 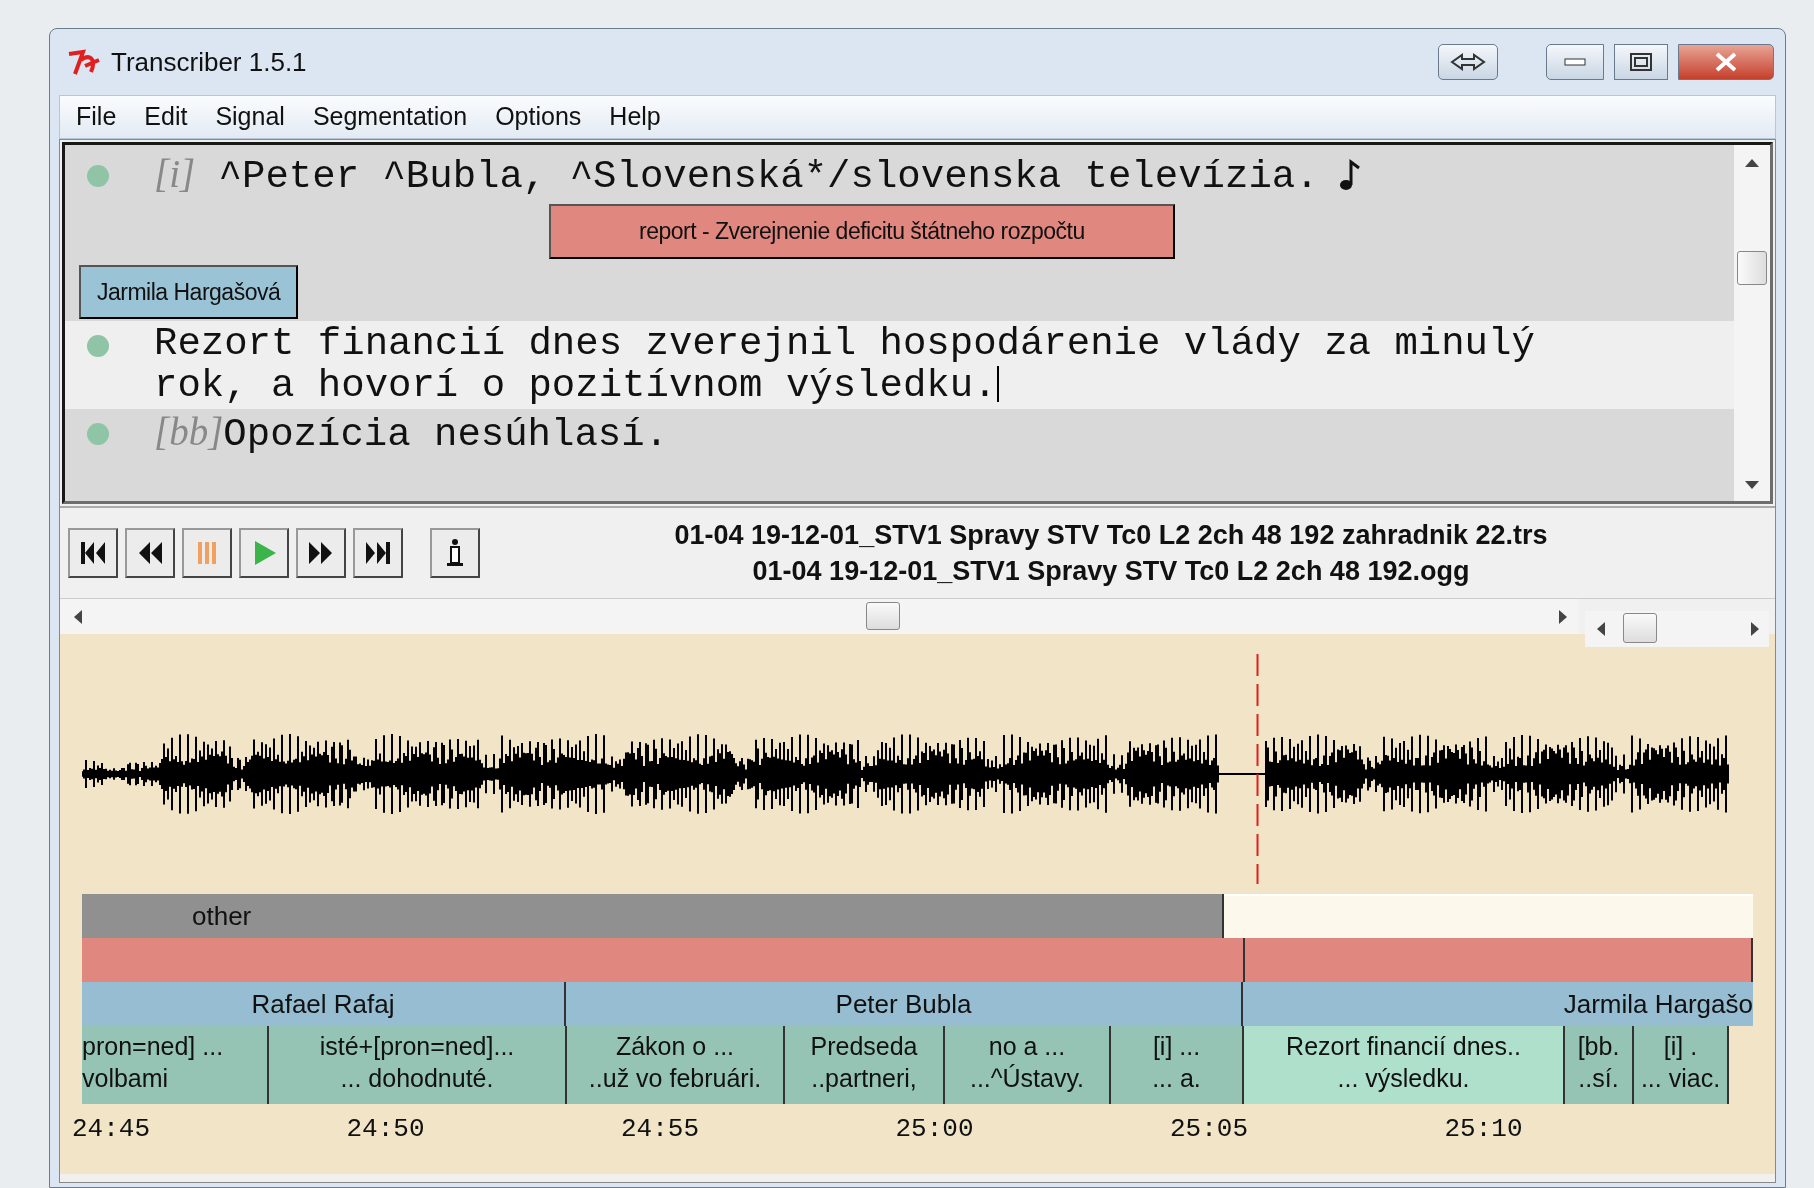 What do you see at coordinates (111, 1129) in the screenshot?
I see `time-label: 24:45` at bounding box center [111, 1129].